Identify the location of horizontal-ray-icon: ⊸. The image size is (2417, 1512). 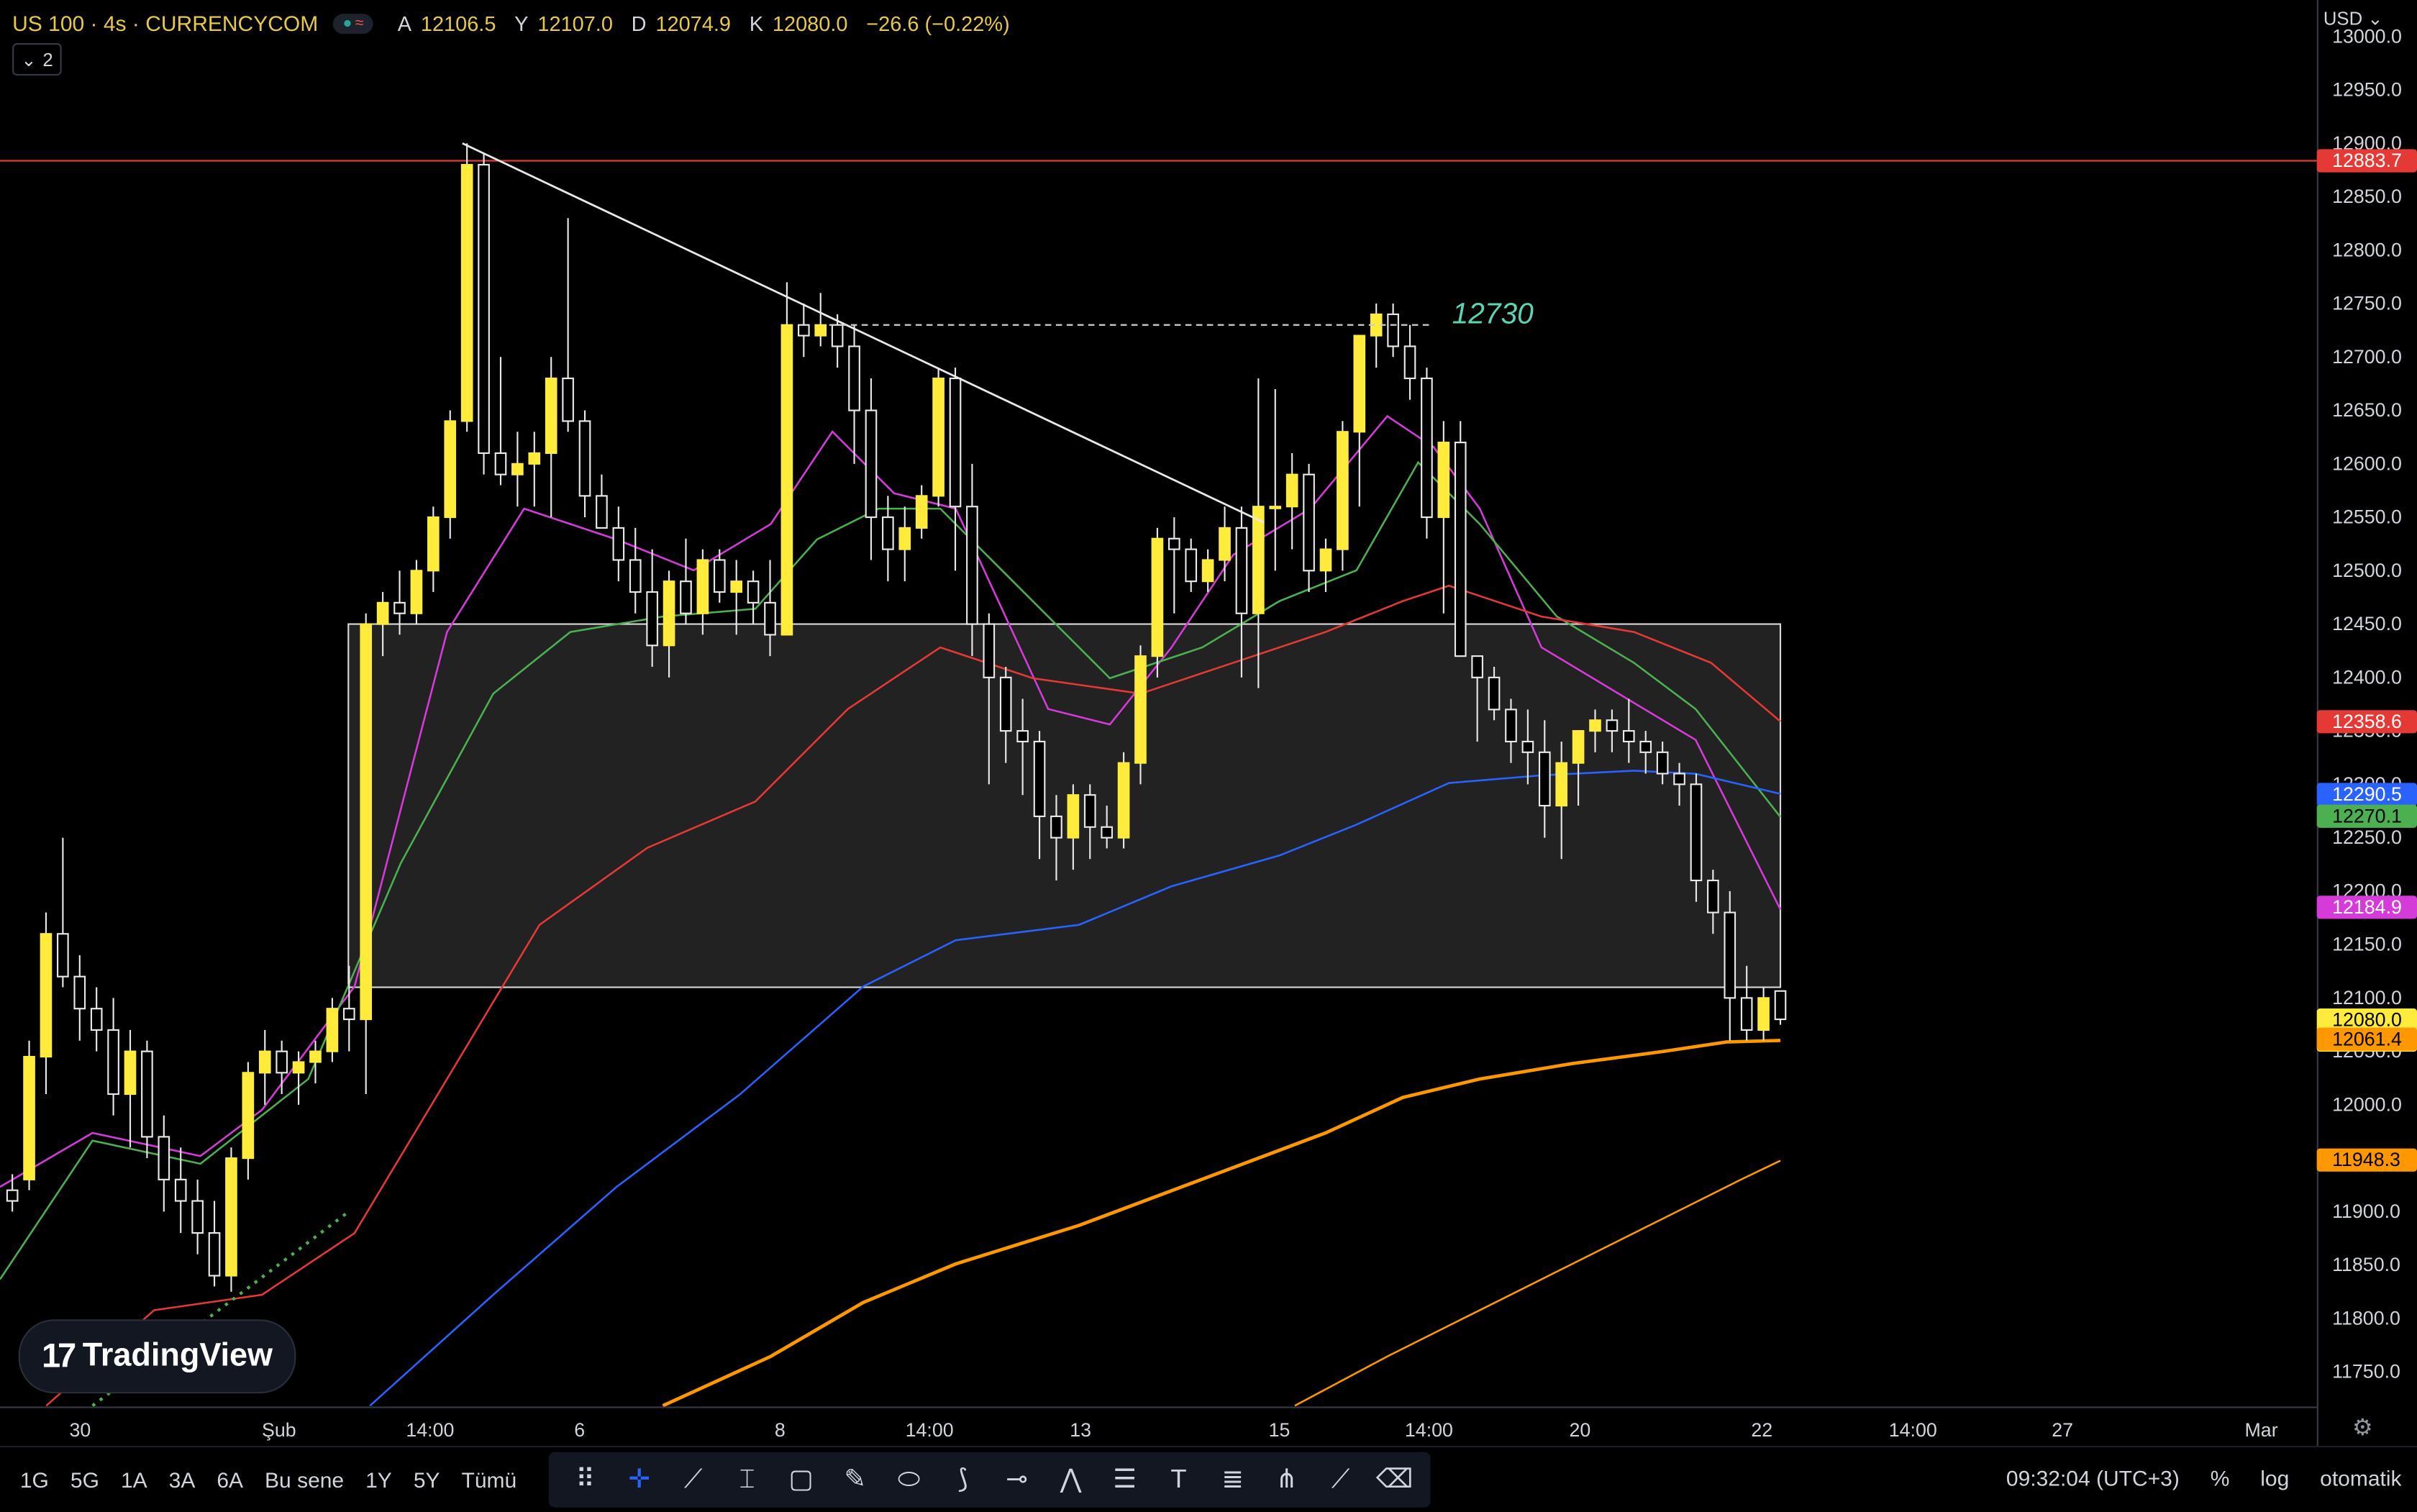
(1017, 1480).